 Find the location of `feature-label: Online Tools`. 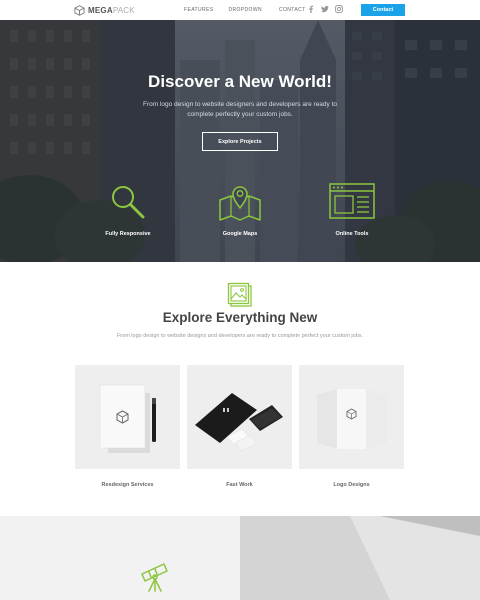

feature-label: Online Tools is located at coordinates (352, 234).